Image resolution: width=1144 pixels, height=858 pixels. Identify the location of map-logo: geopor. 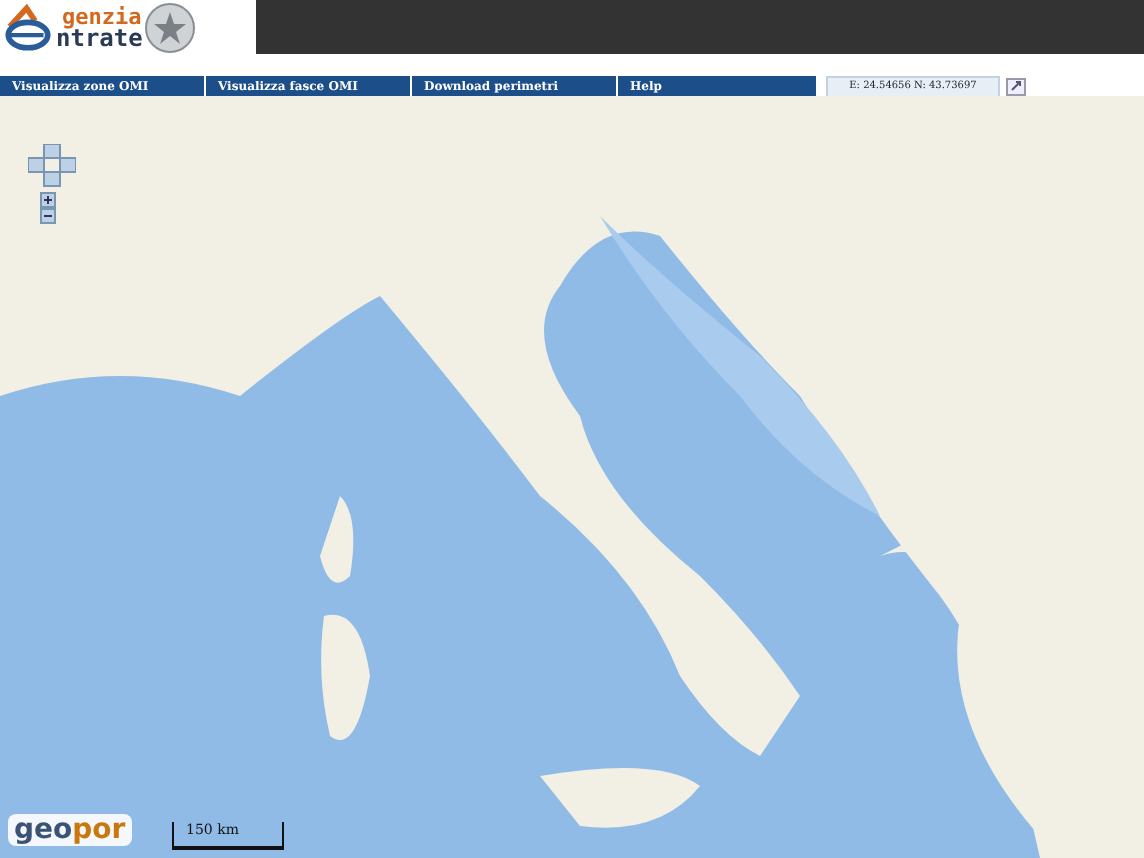
(70, 830).